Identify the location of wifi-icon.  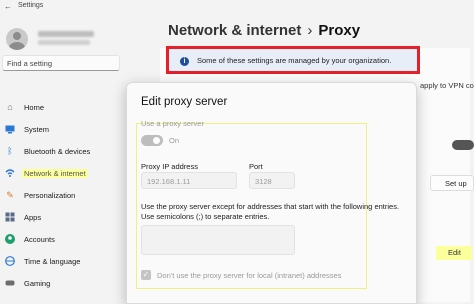
(10, 173).